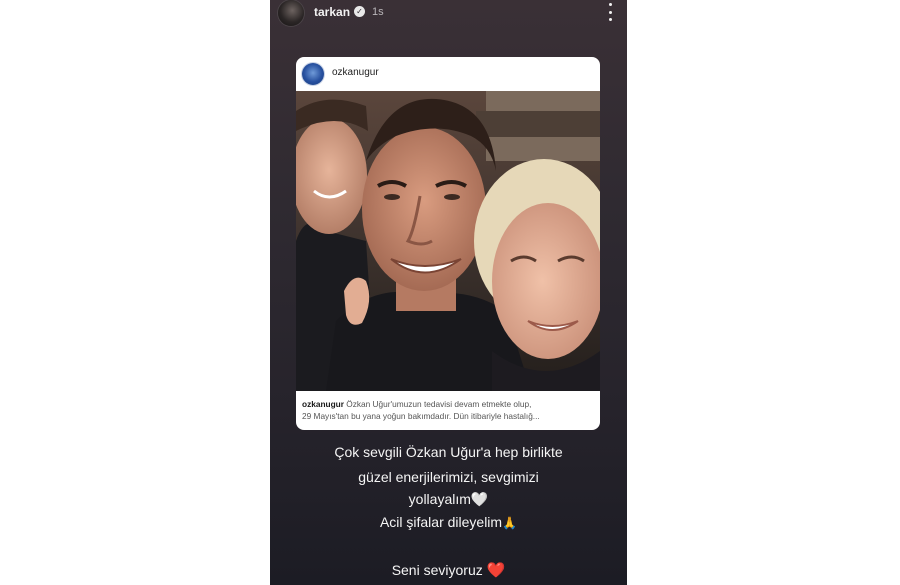  I want to click on message-line-2: güzel enerjilerimizi, sevgimizi, so click(448, 477).